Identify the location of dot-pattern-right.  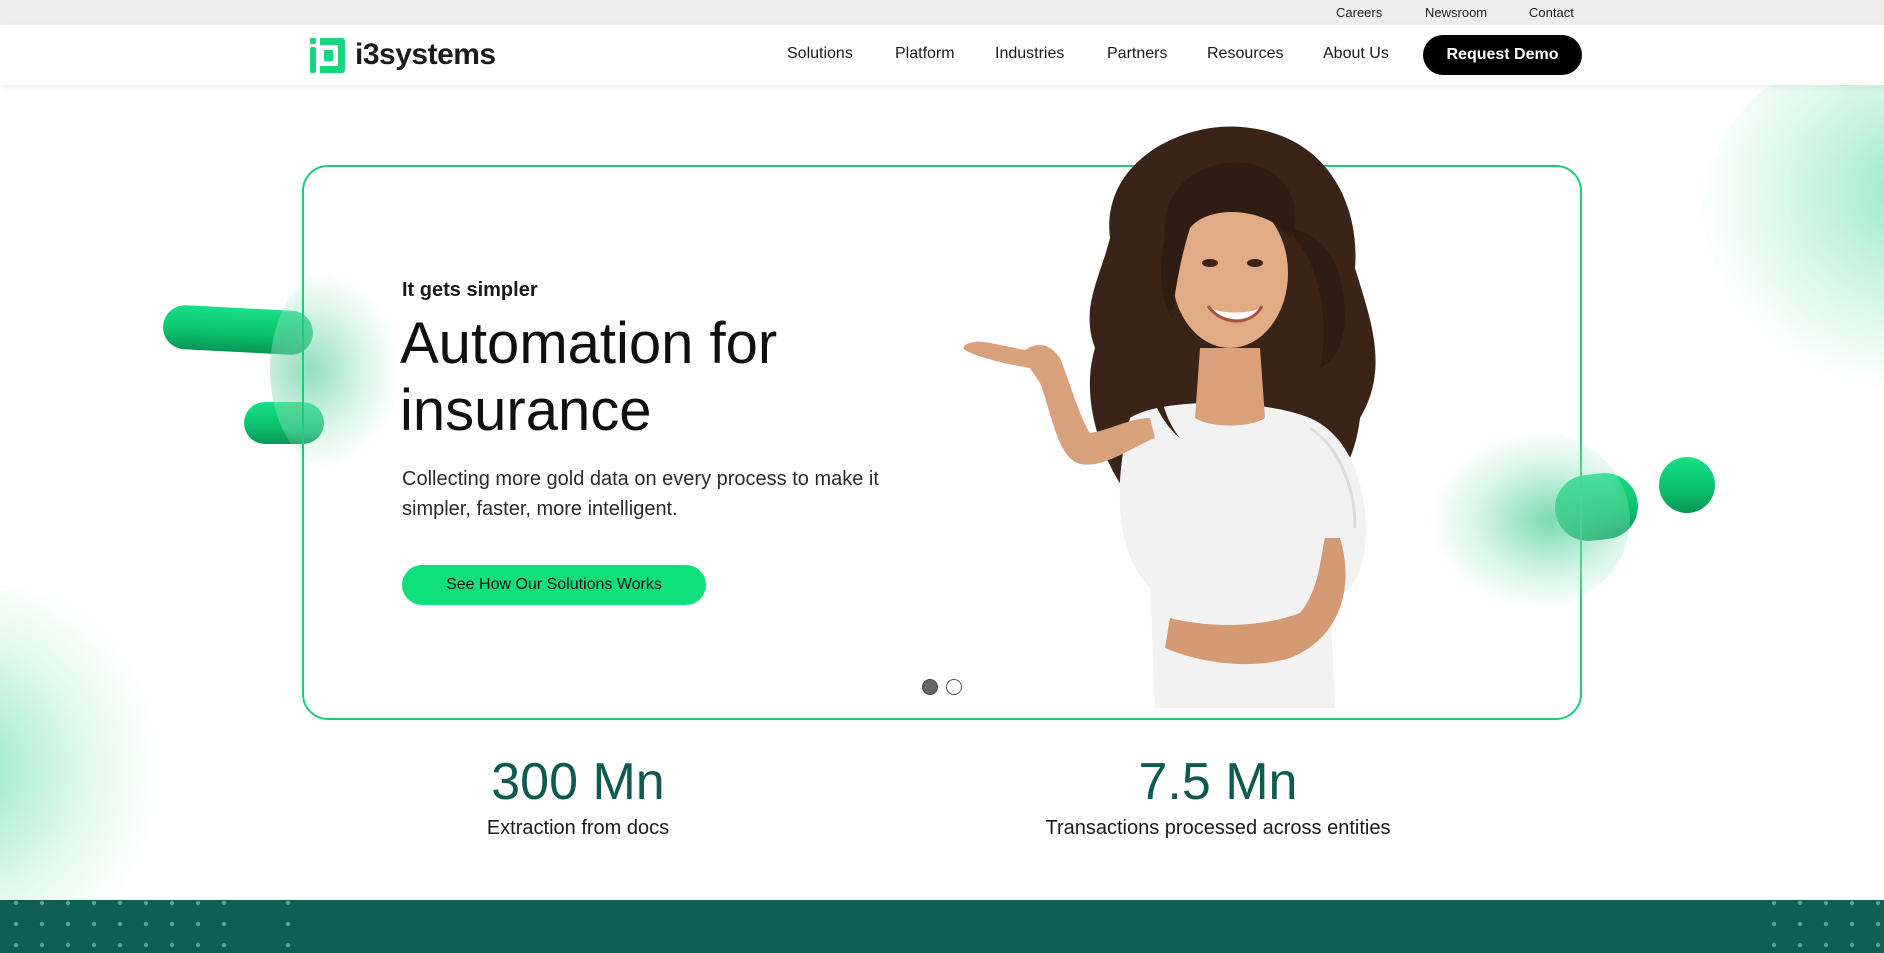
(1826, 924).